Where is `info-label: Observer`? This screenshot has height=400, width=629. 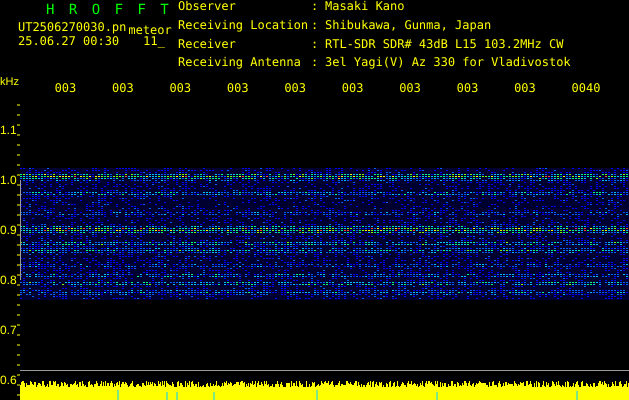
info-label: Observer is located at coordinates (207, 8).